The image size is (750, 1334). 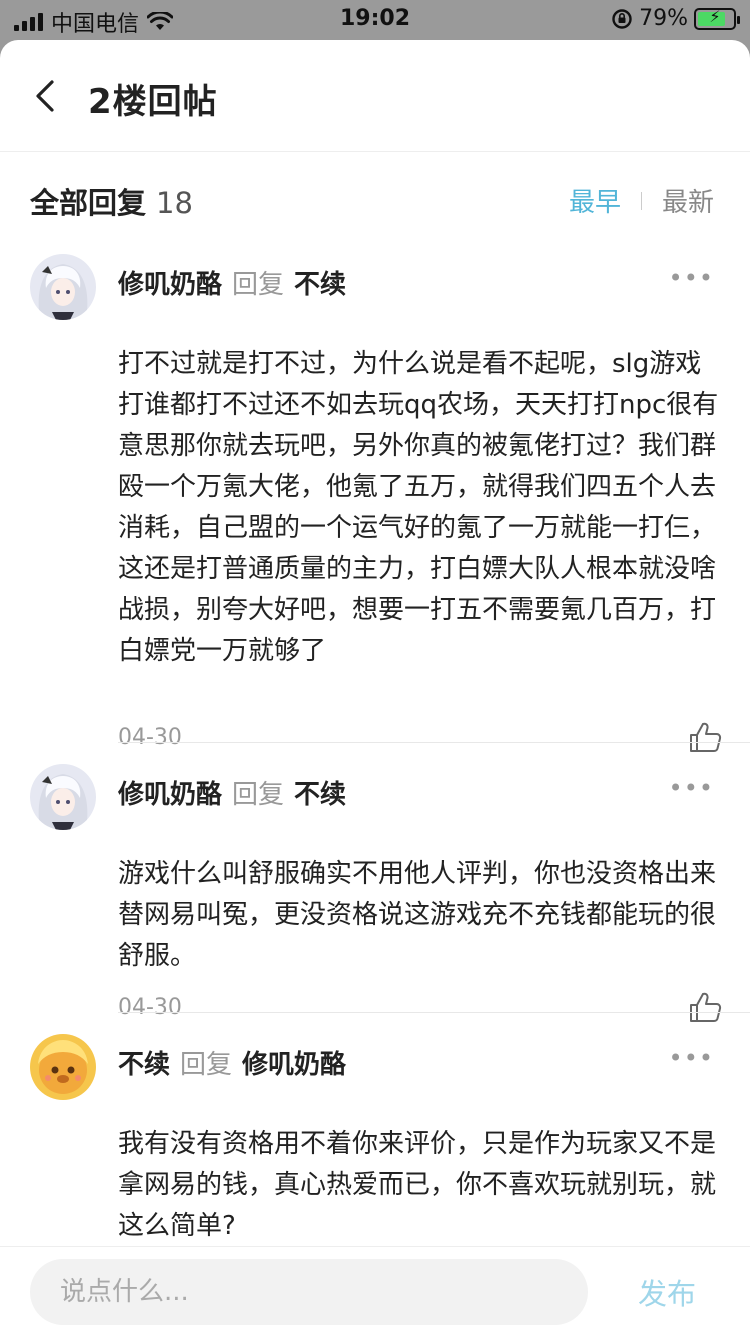 I want to click on comment-composer: 发布, so click(x=375, y=1290).